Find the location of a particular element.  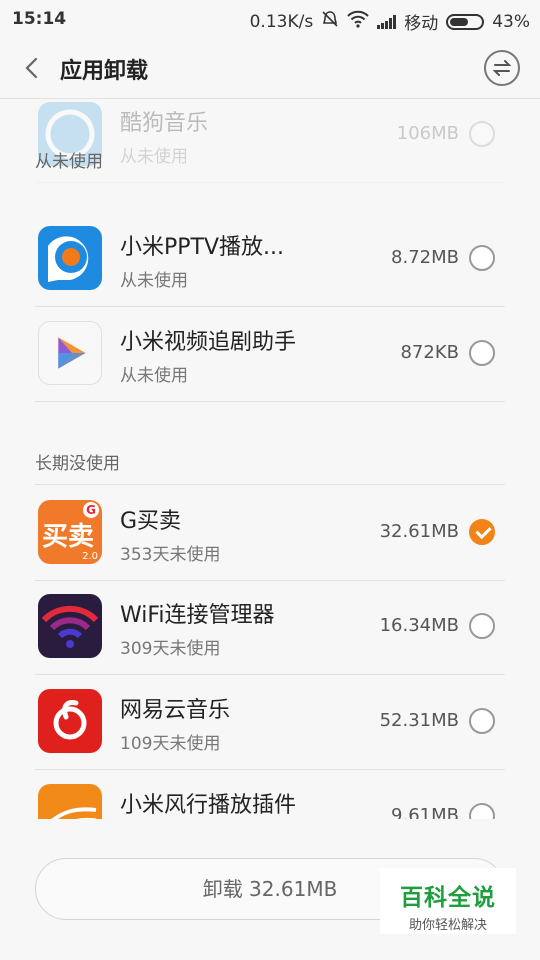

app-usage: 353天未使用 is located at coordinates (170, 555).